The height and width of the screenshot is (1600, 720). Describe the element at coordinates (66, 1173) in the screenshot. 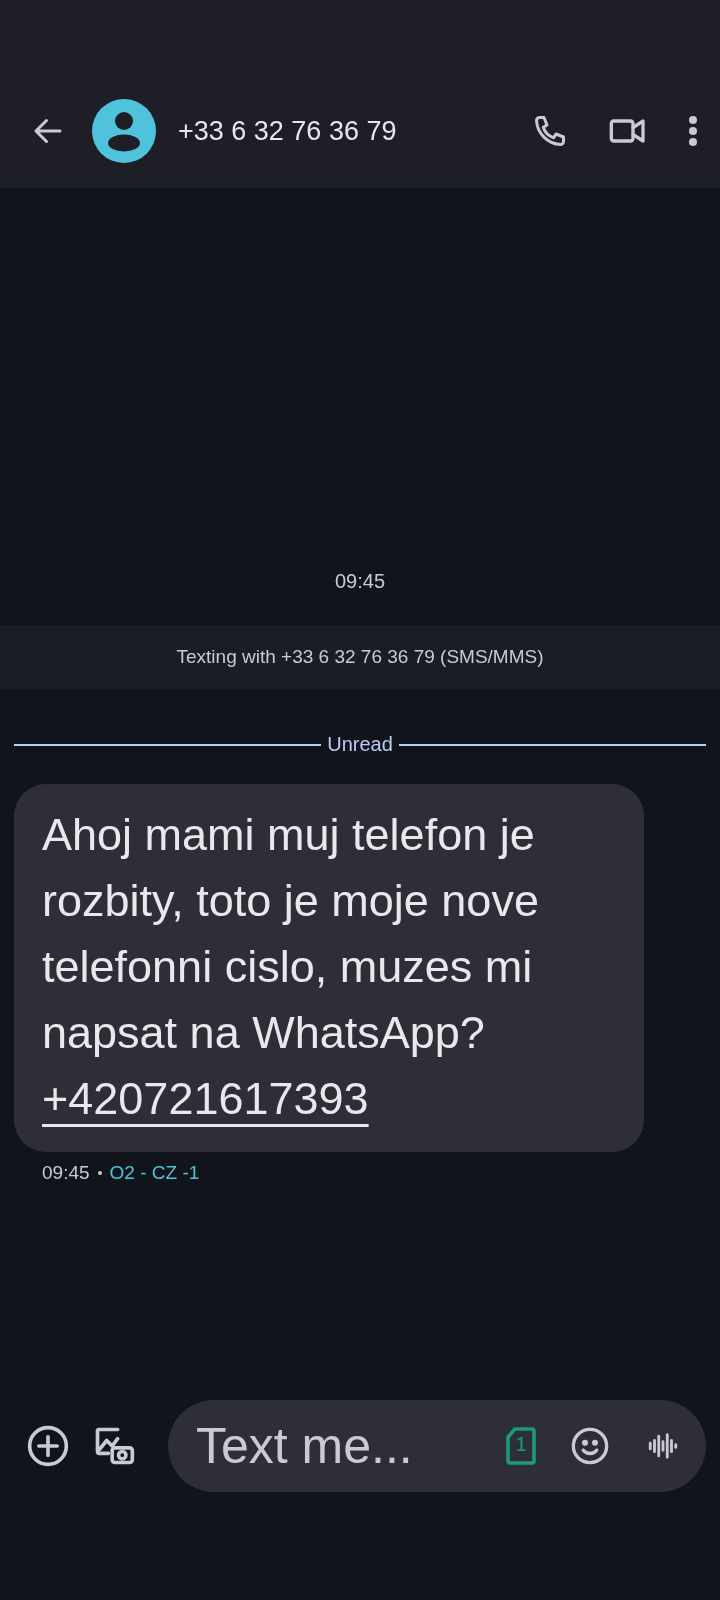

I see `message-time: 09:45` at that location.